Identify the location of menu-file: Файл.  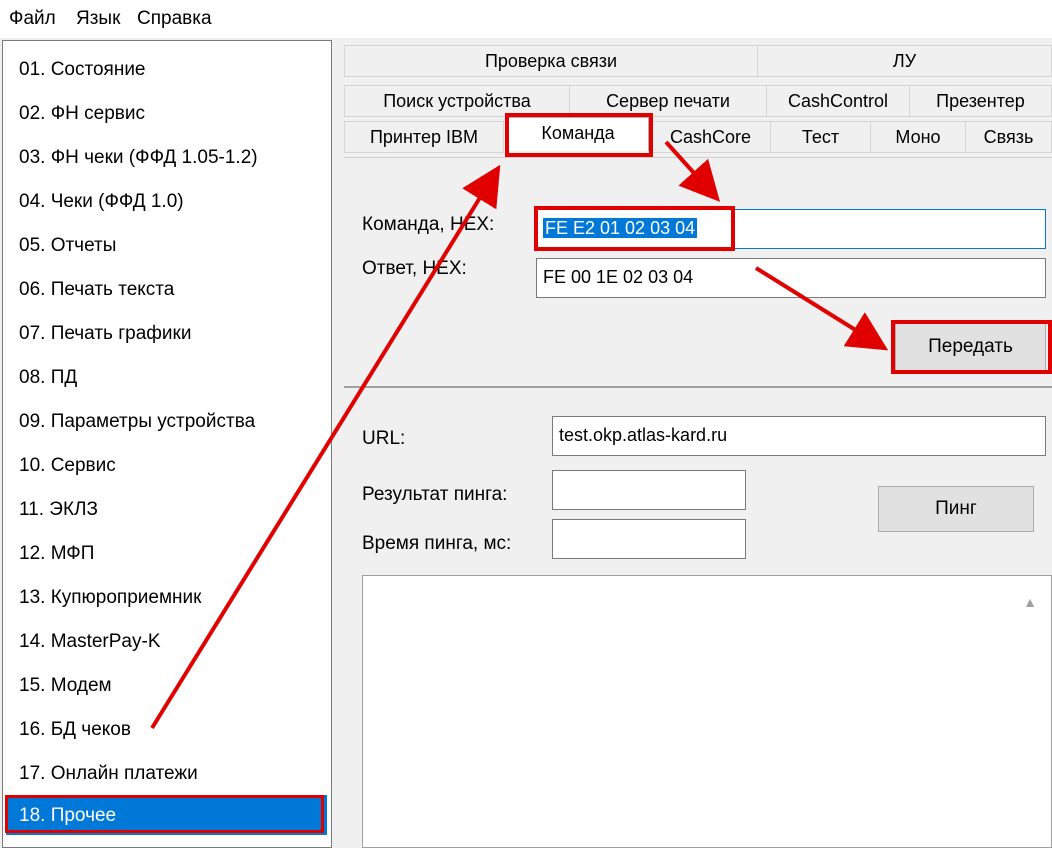
(32, 19).